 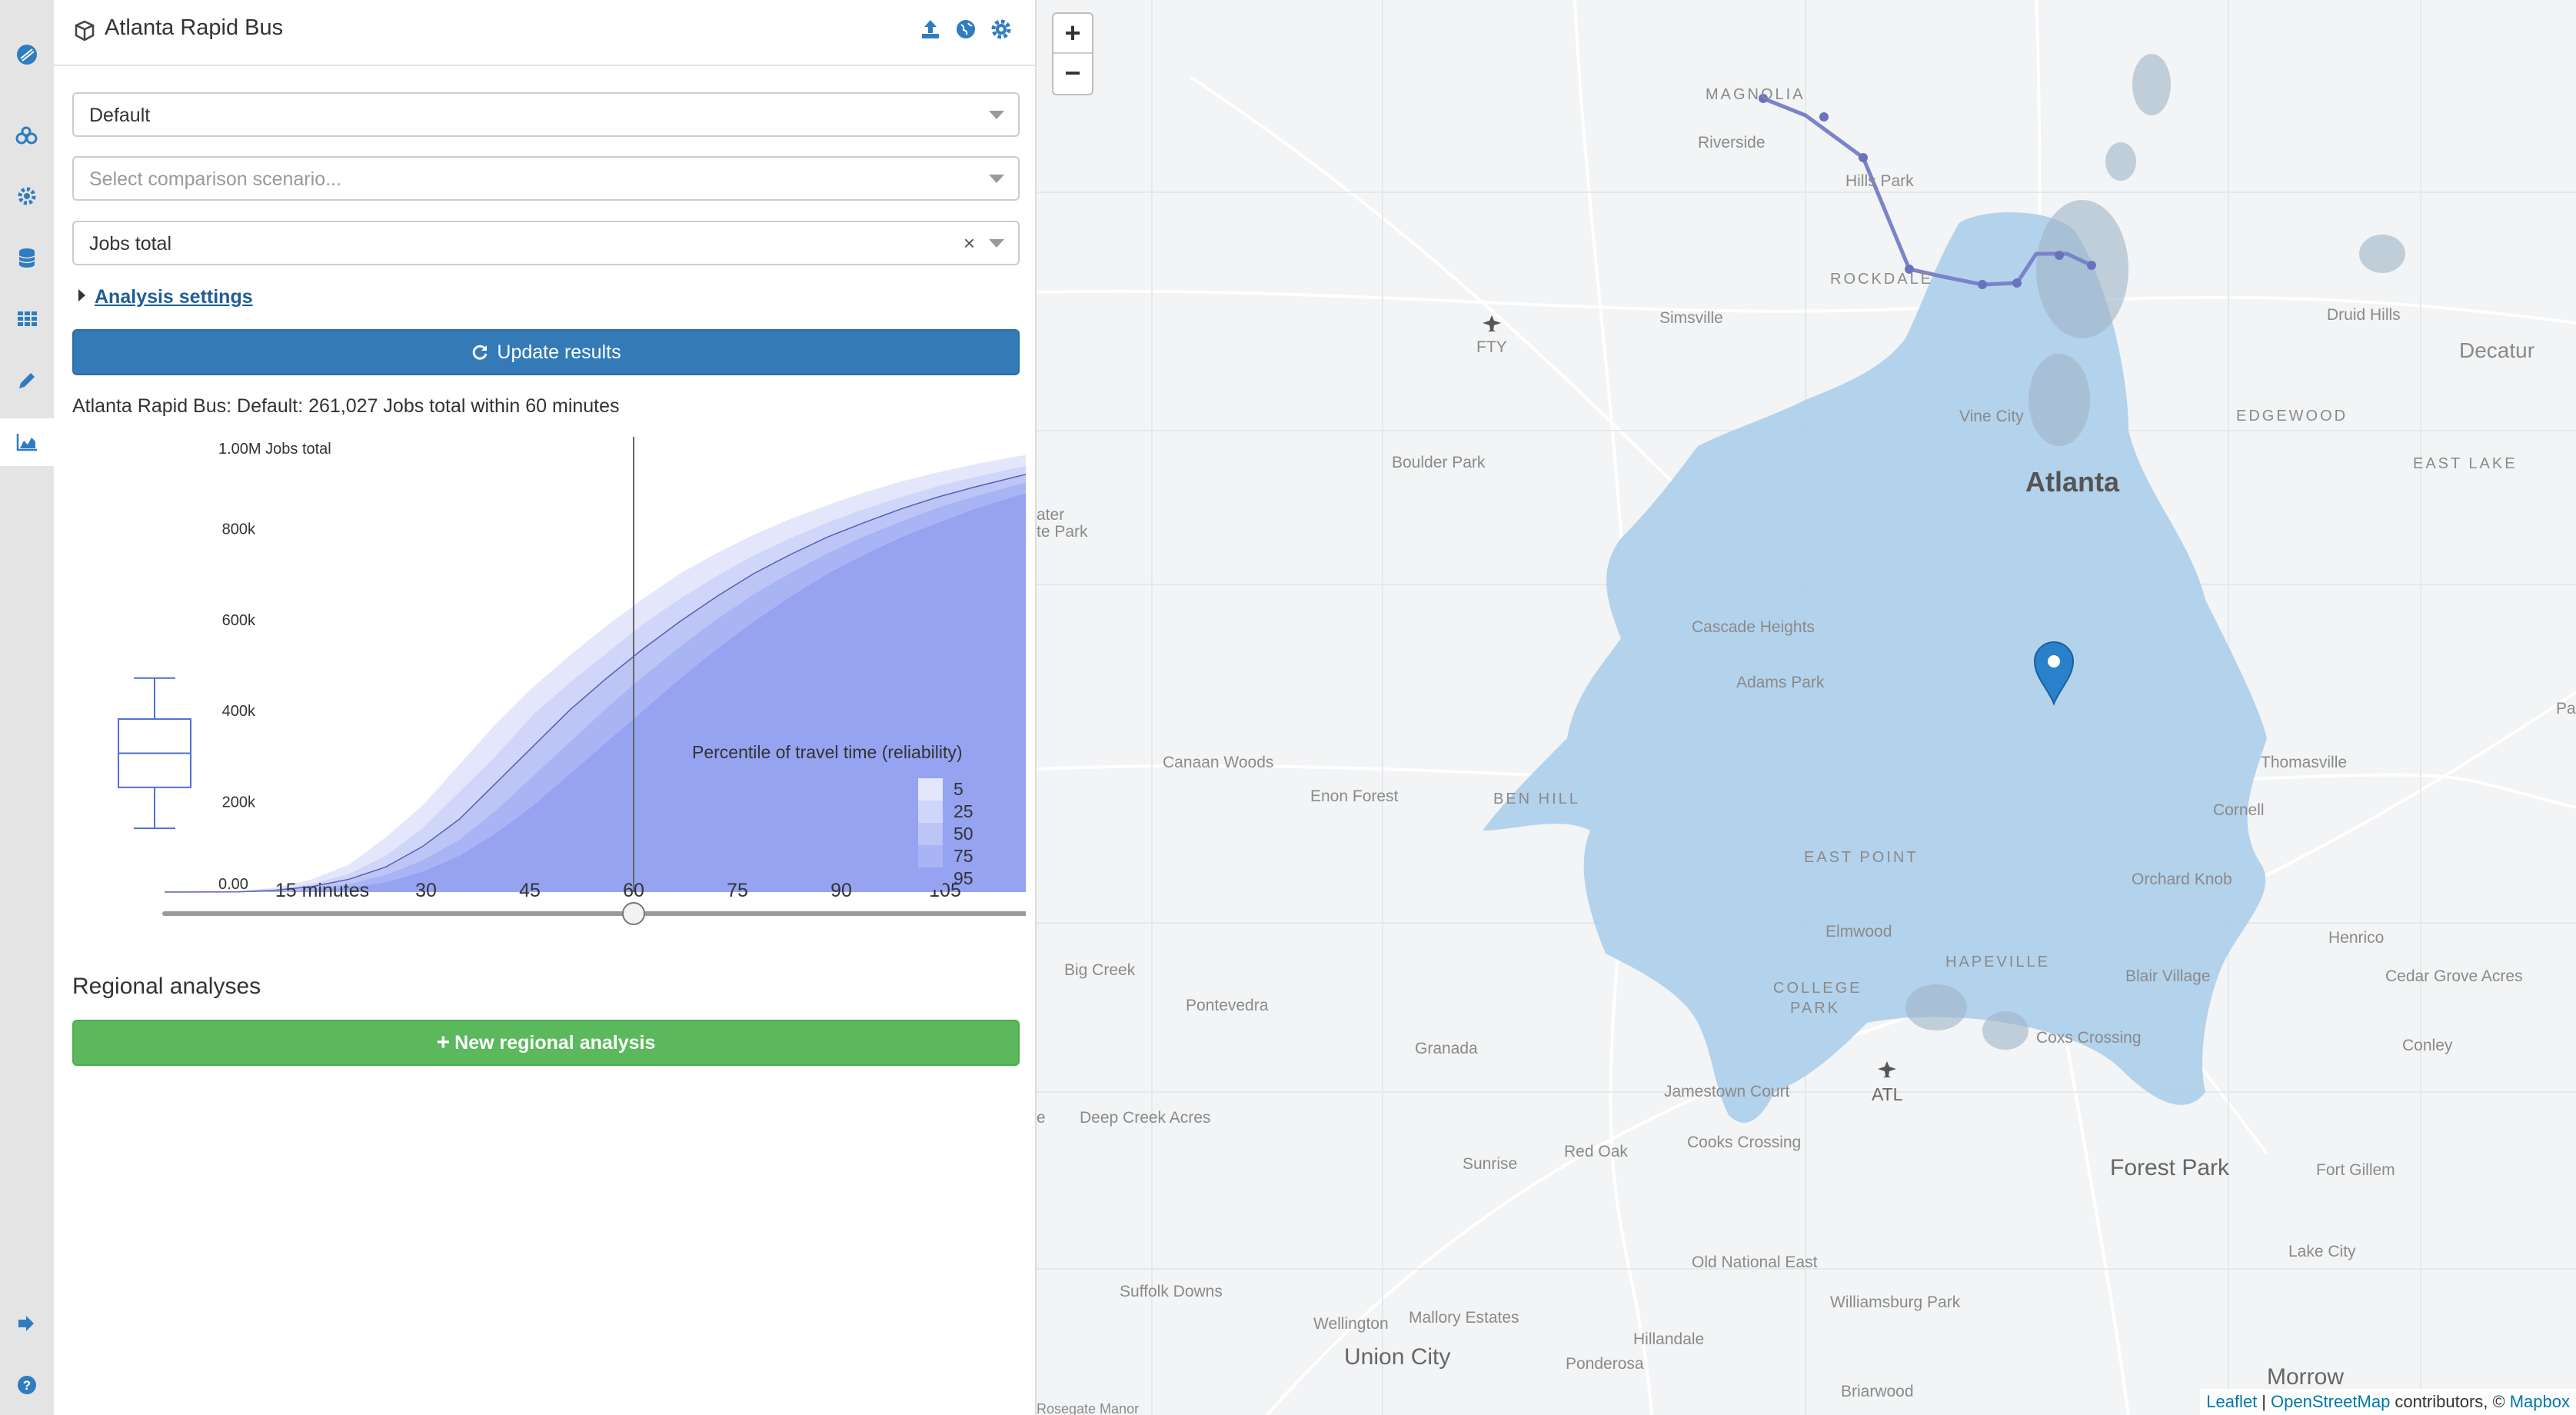 I want to click on settings-icon, so click(x=27, y=196).